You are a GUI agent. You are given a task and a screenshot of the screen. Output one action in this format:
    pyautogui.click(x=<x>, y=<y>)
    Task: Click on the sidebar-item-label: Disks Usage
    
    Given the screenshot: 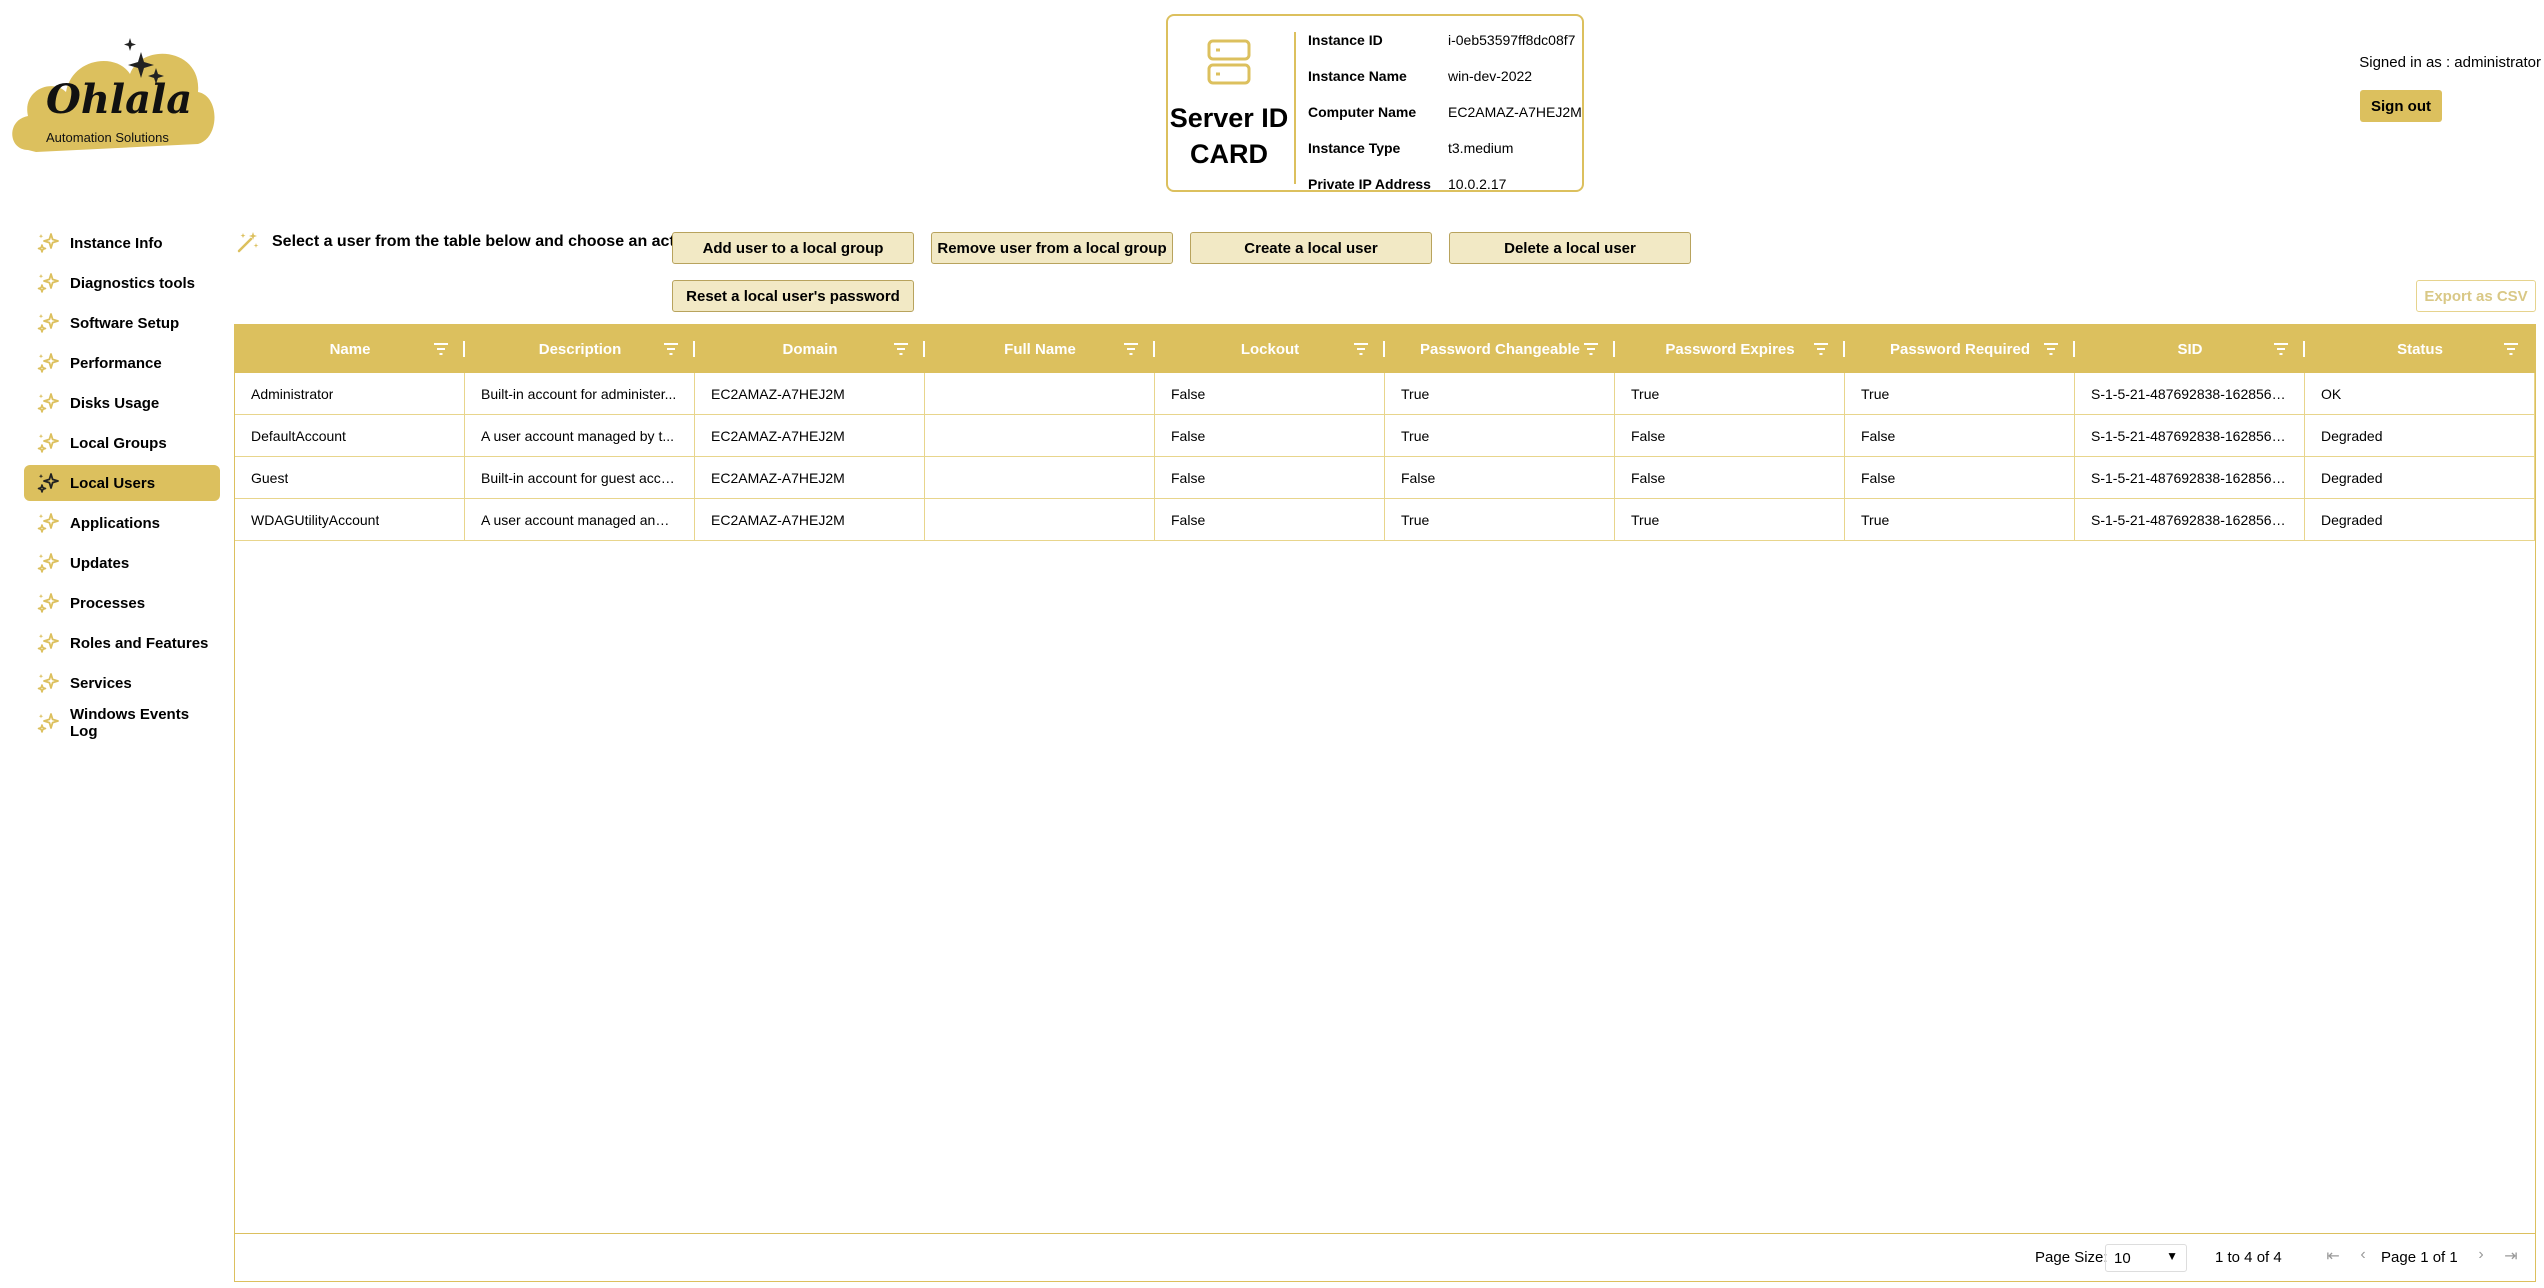 What is the action you would take?
    pyautogui.click(x=115, y=403)
    